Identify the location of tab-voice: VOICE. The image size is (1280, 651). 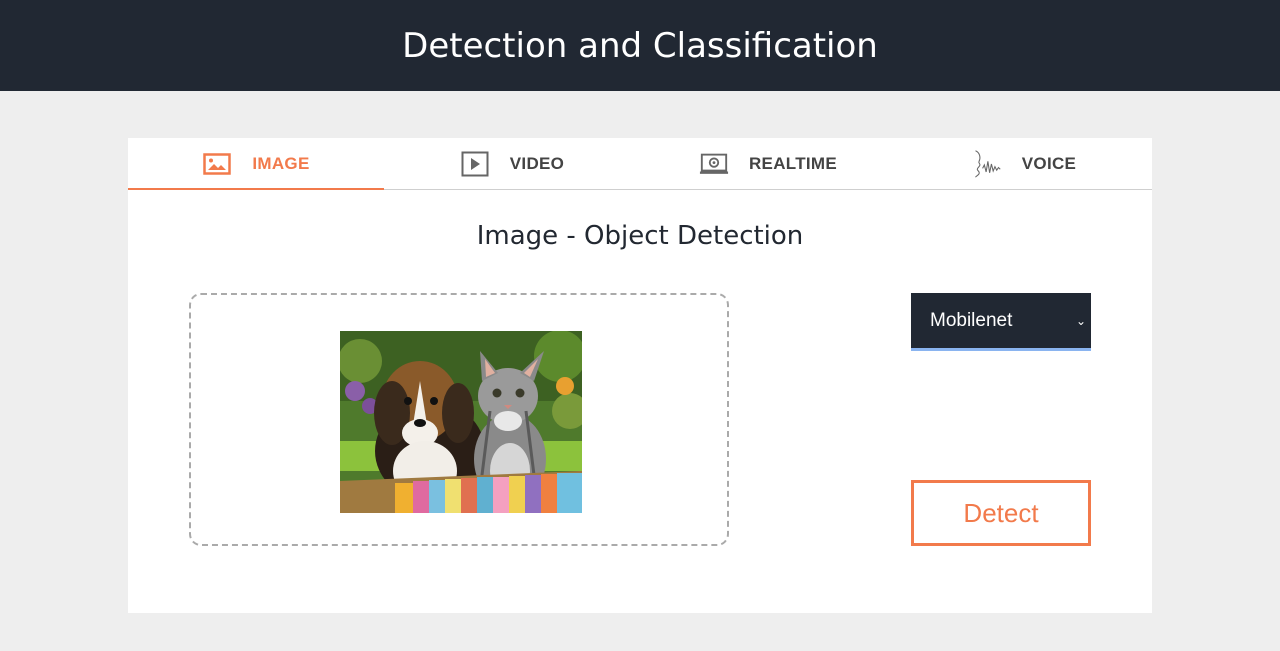
(1024, 163).